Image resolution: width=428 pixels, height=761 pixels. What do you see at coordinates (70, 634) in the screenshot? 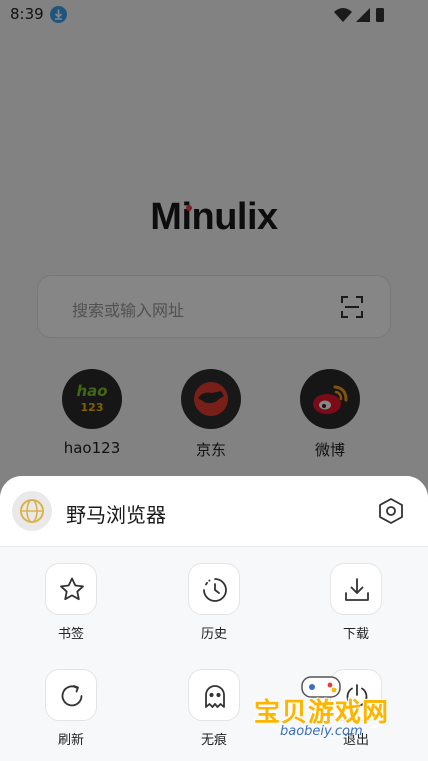
I see `menu-label: 书签` at bounding box center [70, 634].